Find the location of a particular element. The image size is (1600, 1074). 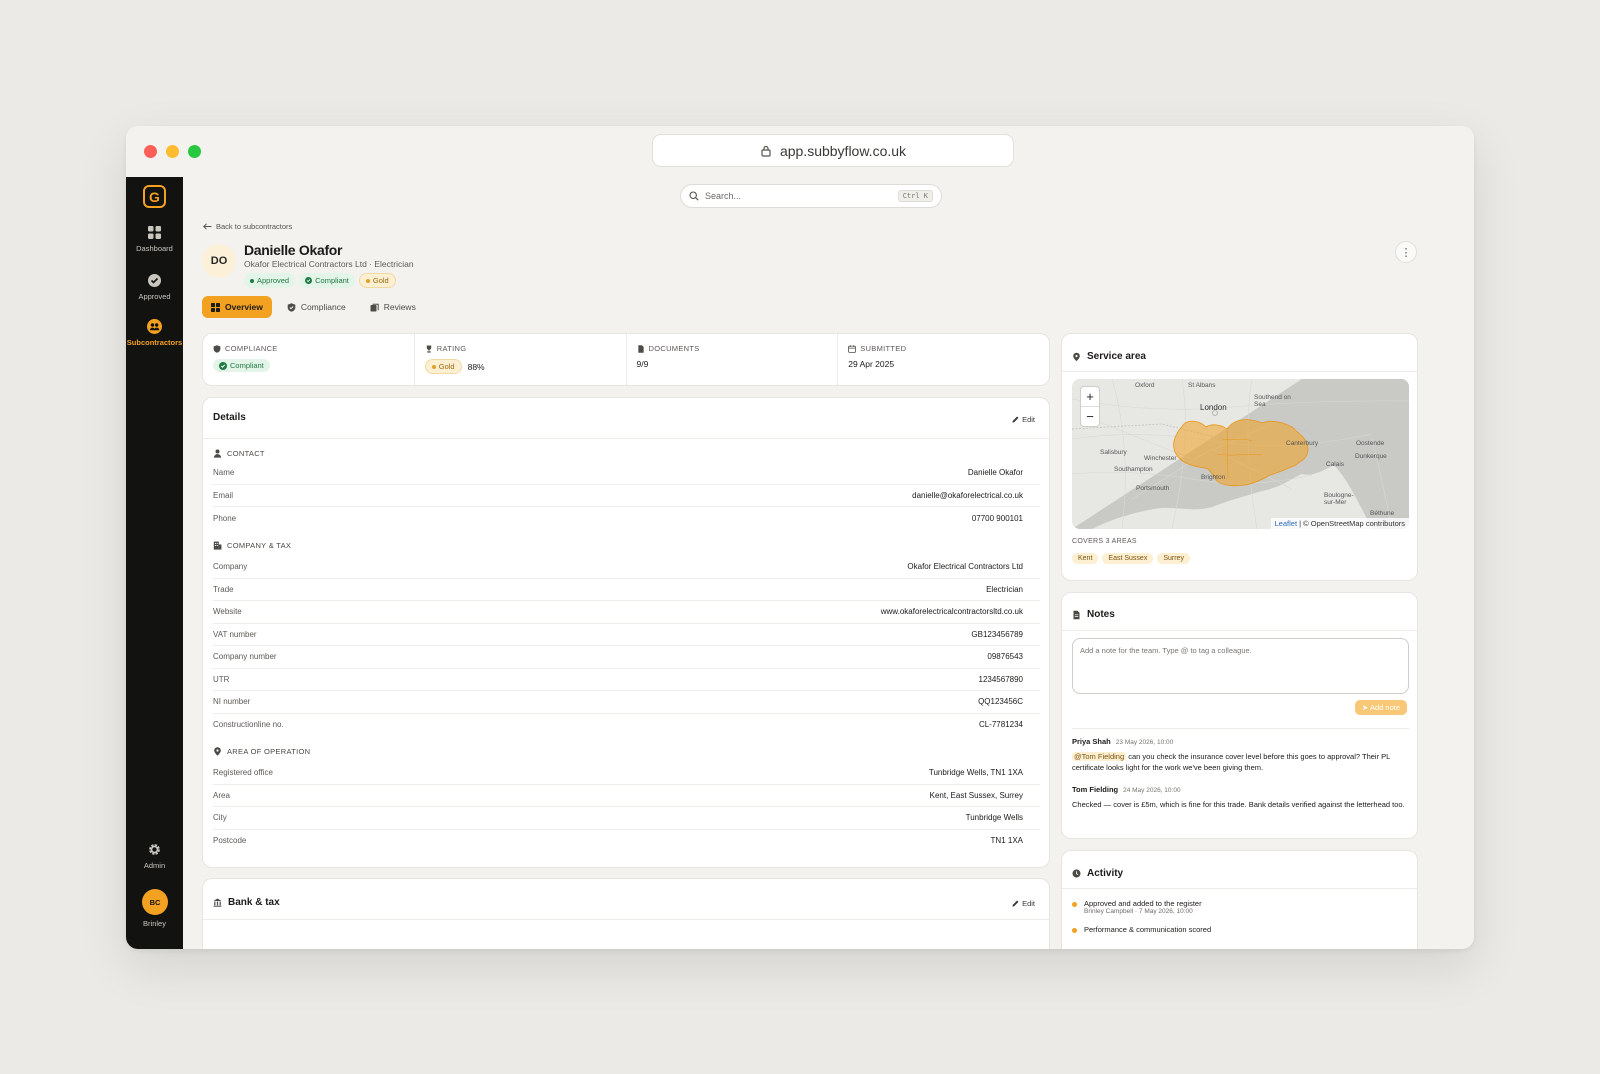

tab-overview: Overview is located at coordinates (237, 307).